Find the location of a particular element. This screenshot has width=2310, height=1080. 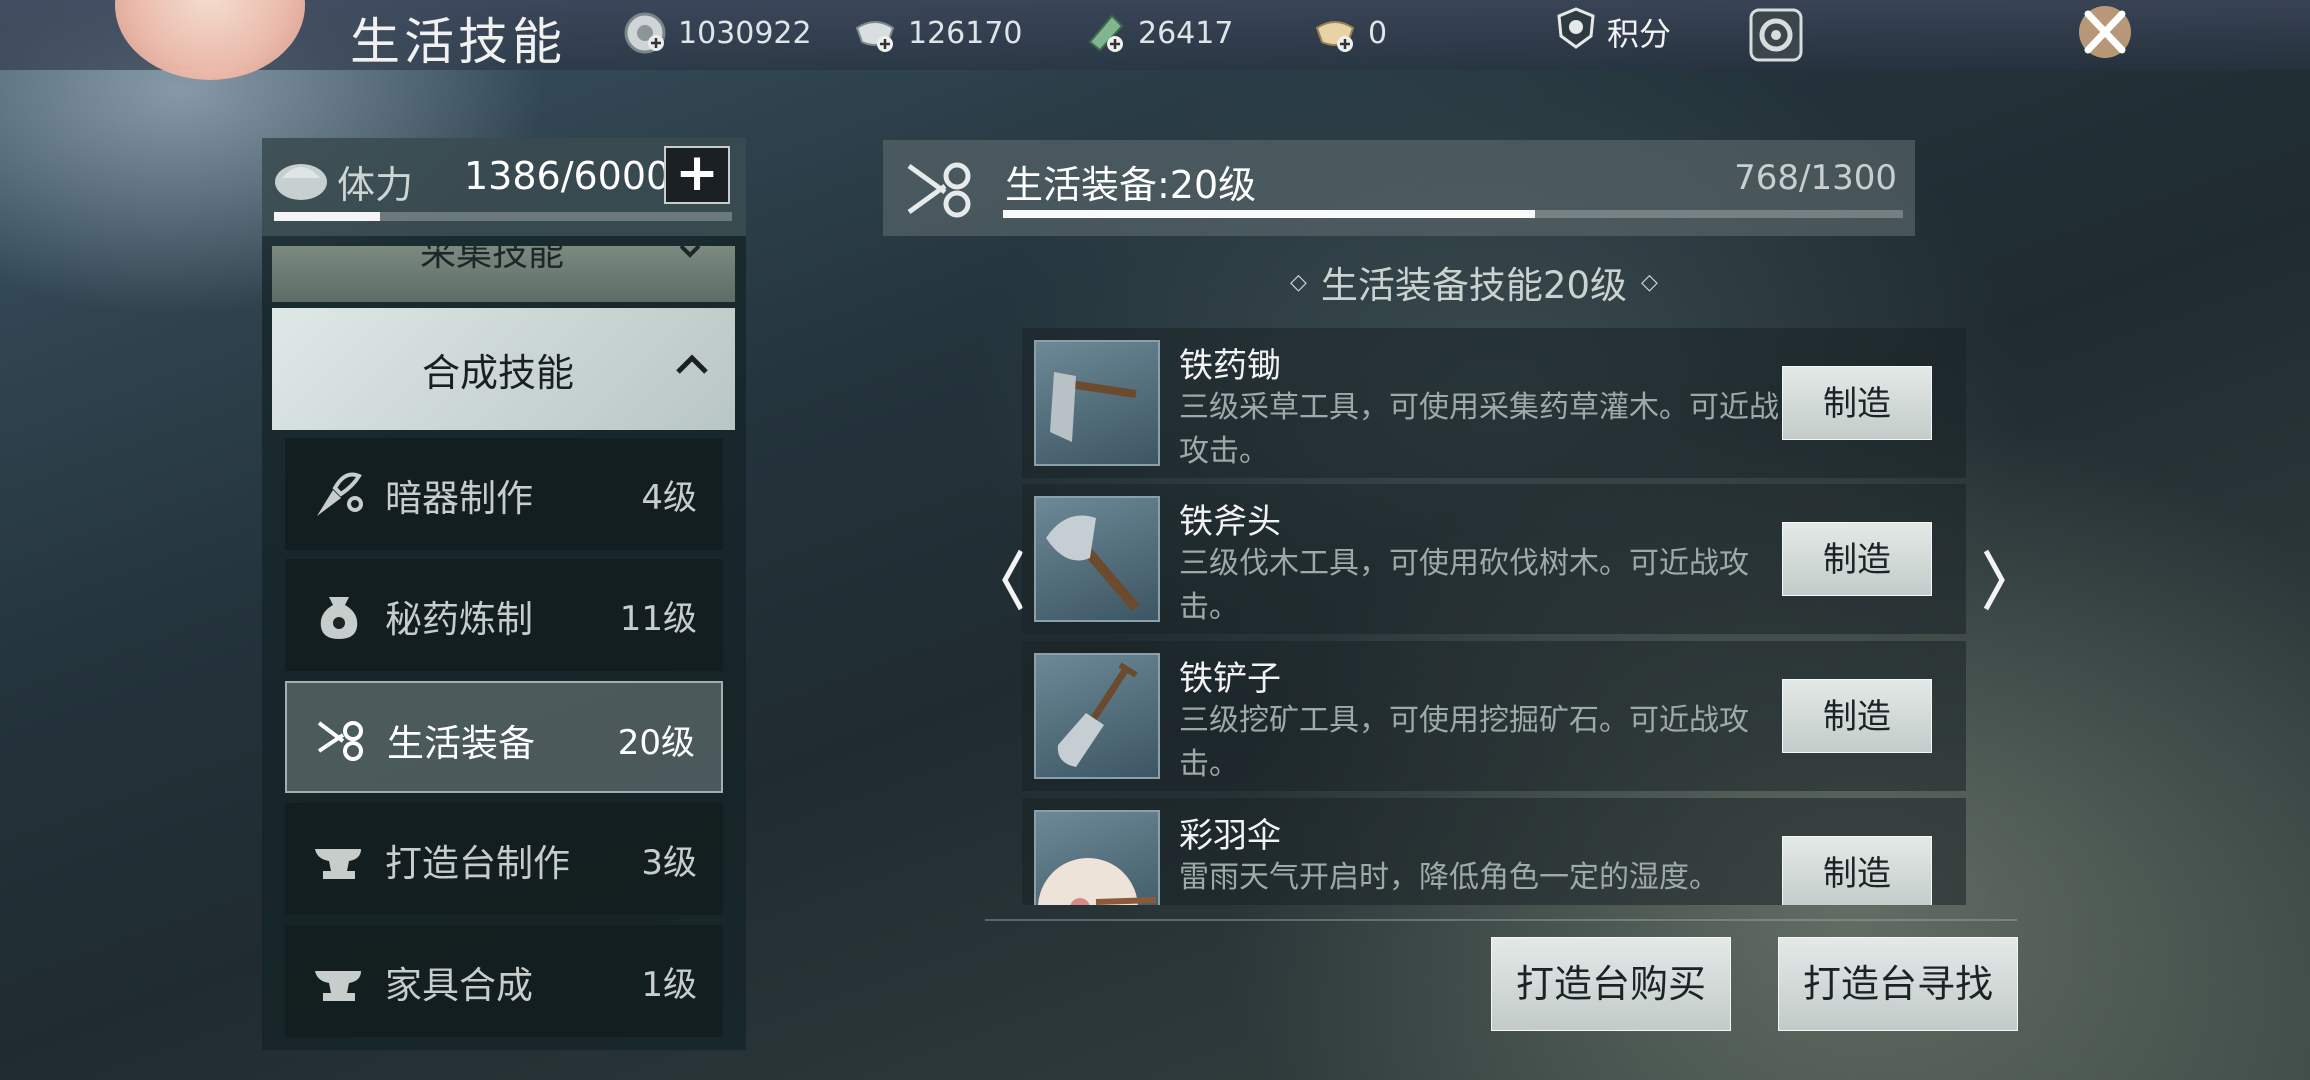

skill-item: 暗器制作 4级 is located at coordinates (504, 494).